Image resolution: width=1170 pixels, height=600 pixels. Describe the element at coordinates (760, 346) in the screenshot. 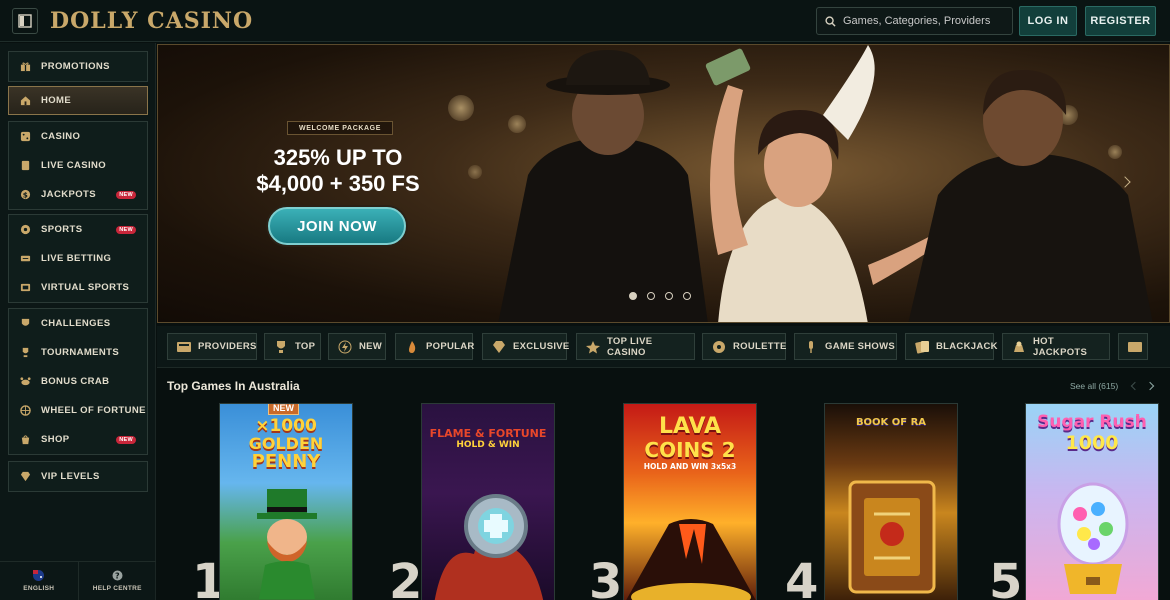

I see `category-label: ROULETTE` at that location.